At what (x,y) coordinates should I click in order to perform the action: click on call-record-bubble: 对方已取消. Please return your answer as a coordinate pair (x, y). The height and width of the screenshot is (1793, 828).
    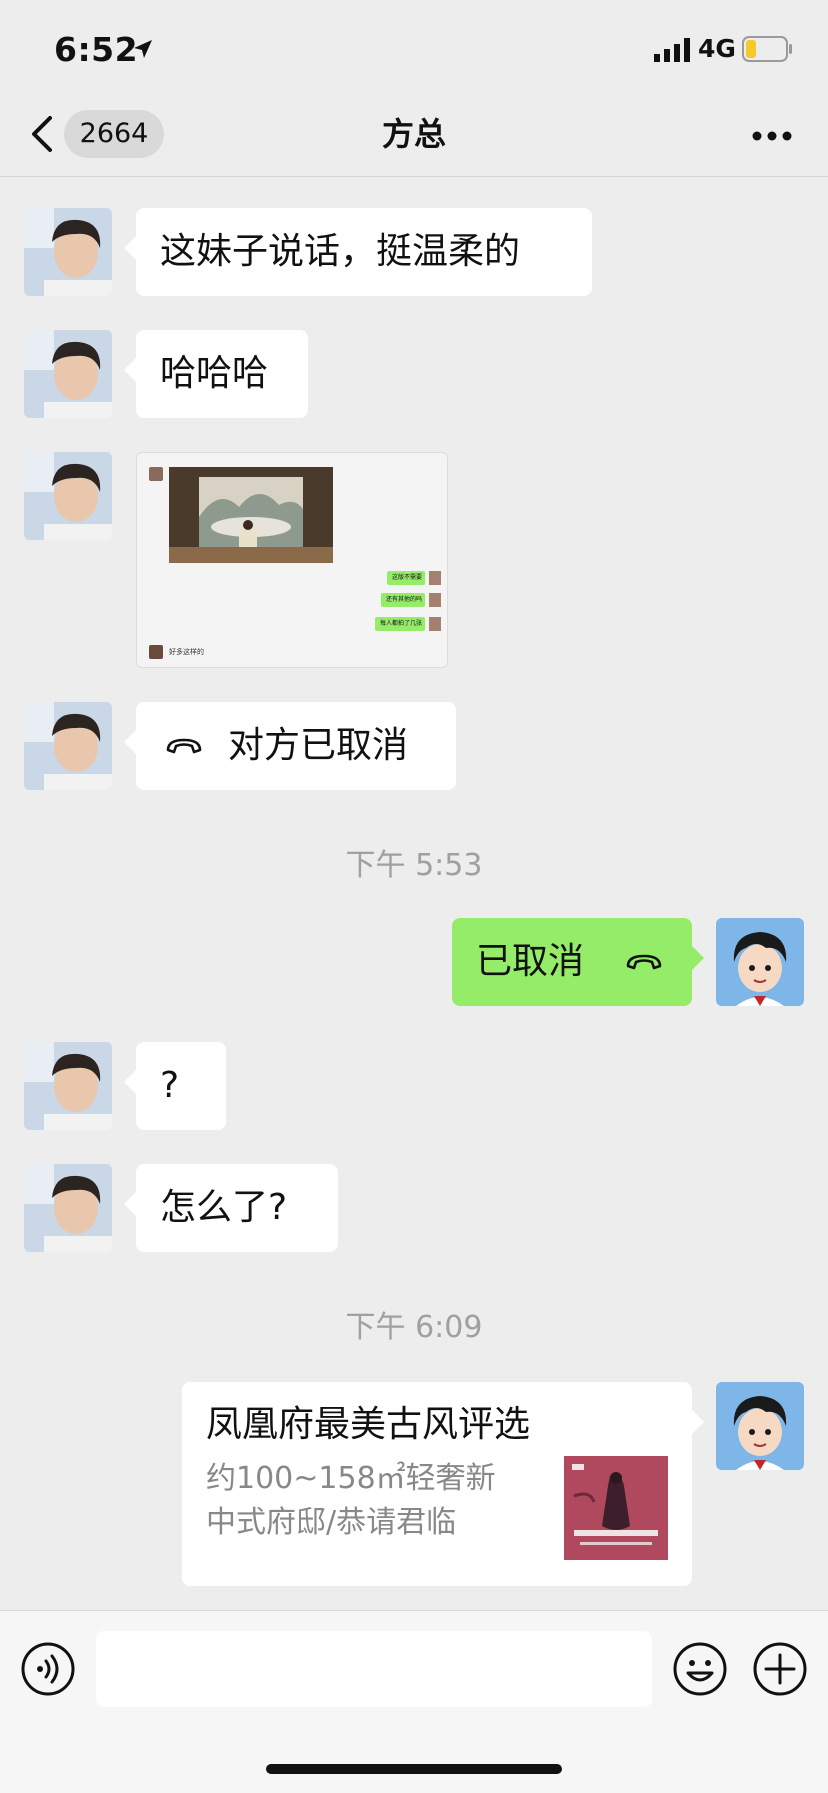
    Looking at the image, I should click on (290, 746).